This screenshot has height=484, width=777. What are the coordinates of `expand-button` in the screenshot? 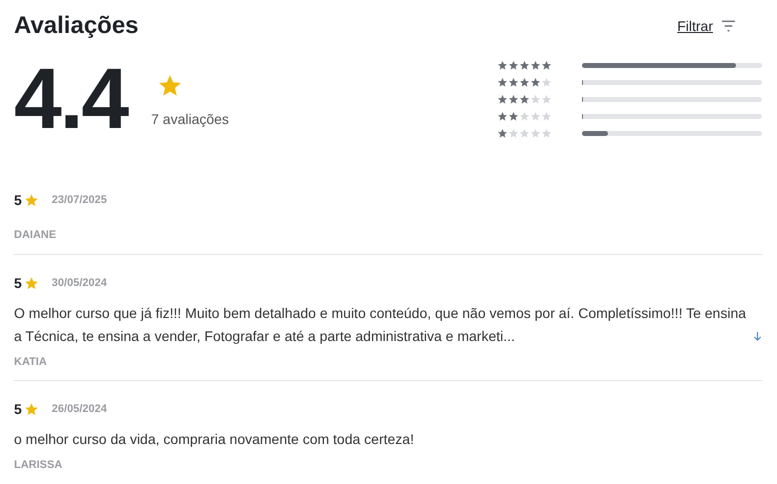 It's located at (757, 336).